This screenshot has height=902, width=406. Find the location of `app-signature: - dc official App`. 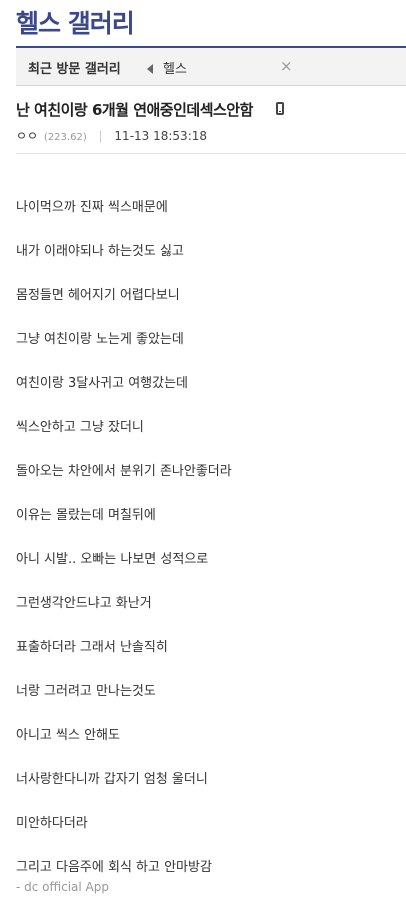

app-signature: - dc official App is located at coordinates (62, 887).